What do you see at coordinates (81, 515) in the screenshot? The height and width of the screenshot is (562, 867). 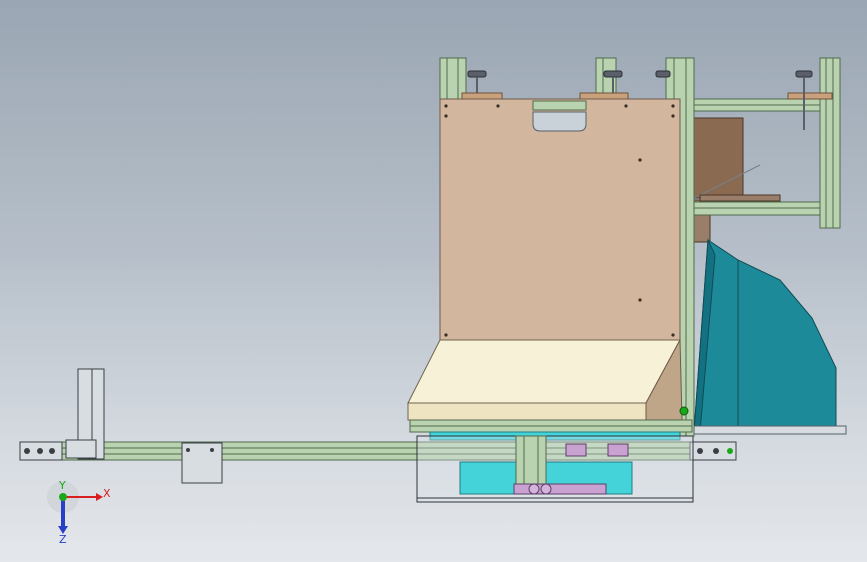 I see `axis-triad: X Y Z` at bounding box center [81, 515].